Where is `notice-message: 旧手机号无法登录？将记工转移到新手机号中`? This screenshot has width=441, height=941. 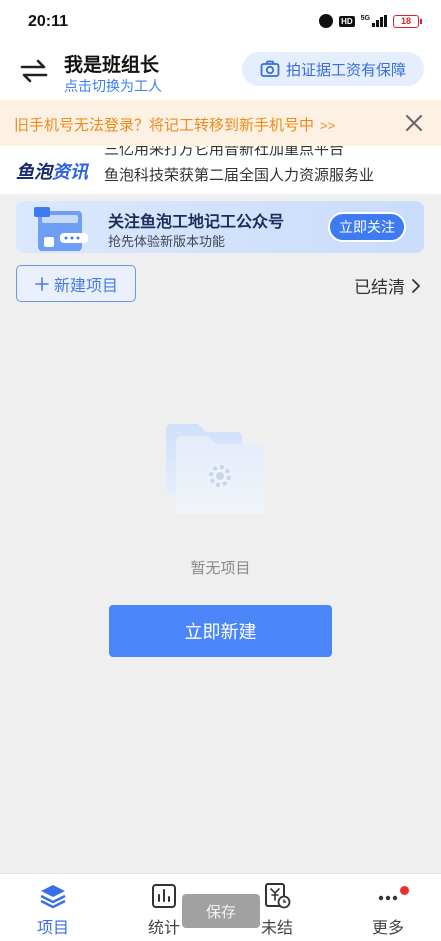
notice-message: 旧手机号无法登录？将记工转移到新手机号中 is located at coordinates (164, 125).